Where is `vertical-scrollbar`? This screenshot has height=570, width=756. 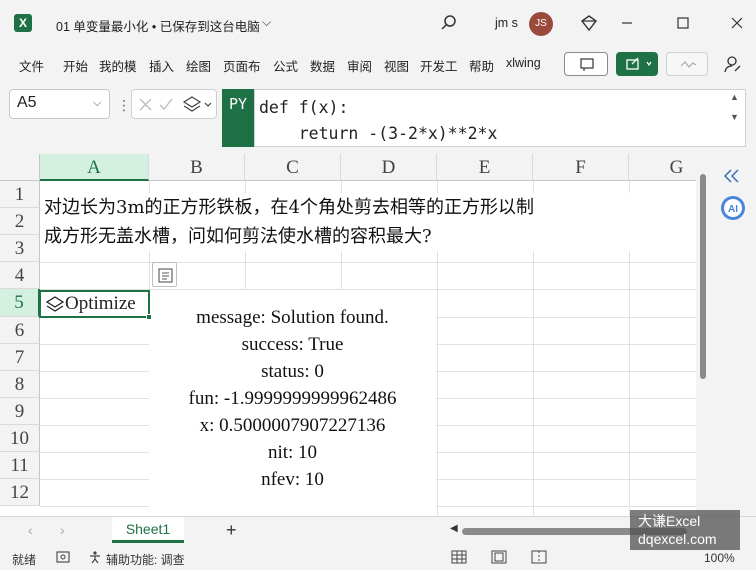
vertical-scrollbar is located at coordinates (703, 335).